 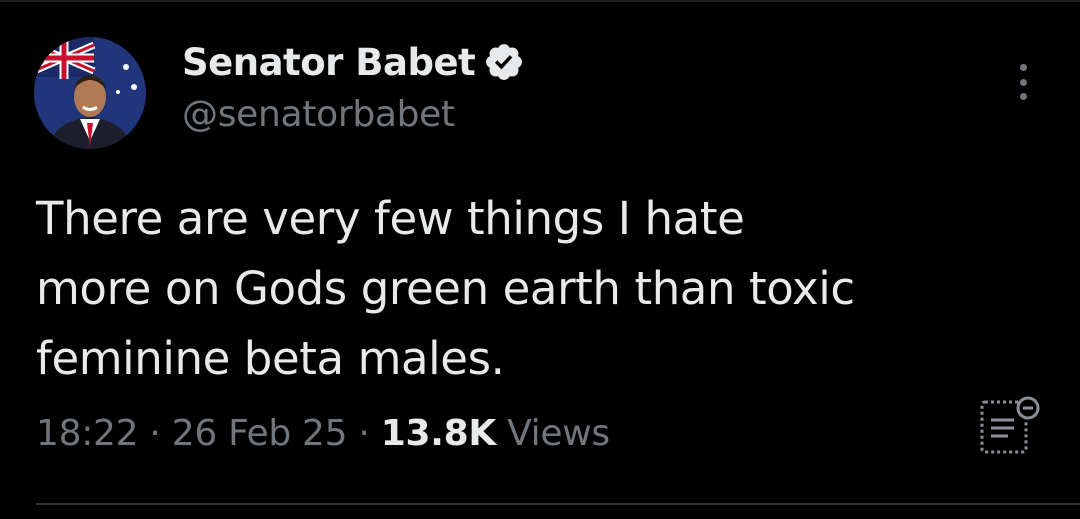 I want to click on avatar, so click(x=90, y=93).